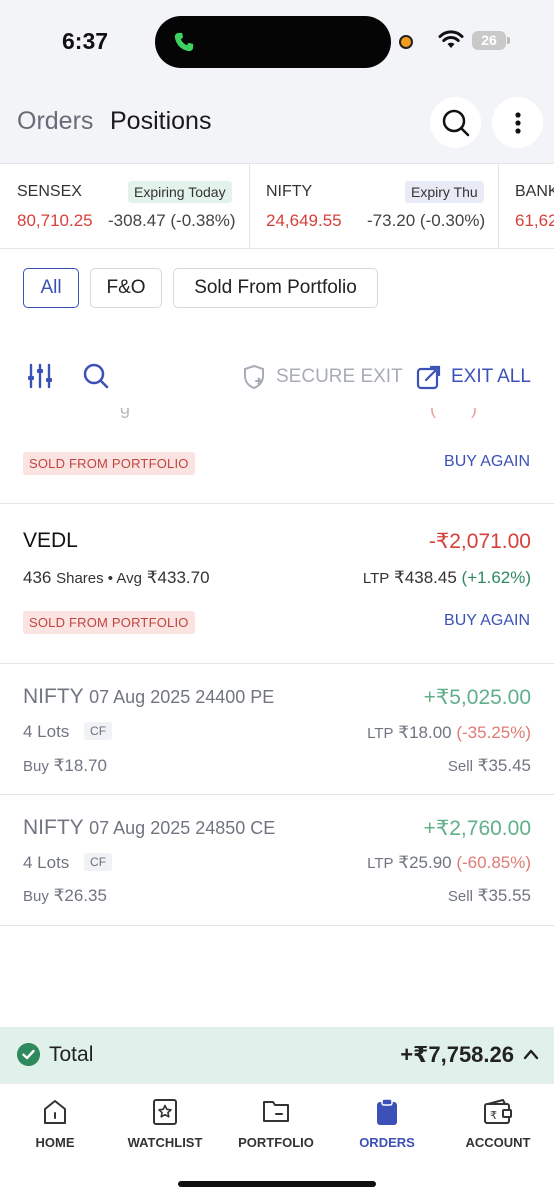 The width and height of the screenshot is (554, 1200). What do you see at coordinates (493, 732) in the screenshot?
I see `ltp-change: (-35.25%)` at bounding box center [493, 732].